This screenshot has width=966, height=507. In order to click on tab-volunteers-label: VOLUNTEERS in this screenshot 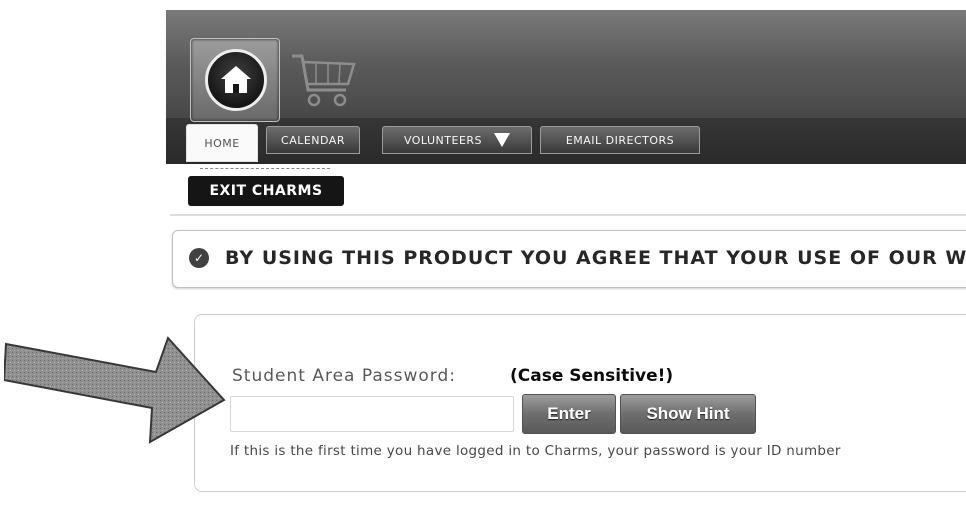, I will do `click(443, 140)`.